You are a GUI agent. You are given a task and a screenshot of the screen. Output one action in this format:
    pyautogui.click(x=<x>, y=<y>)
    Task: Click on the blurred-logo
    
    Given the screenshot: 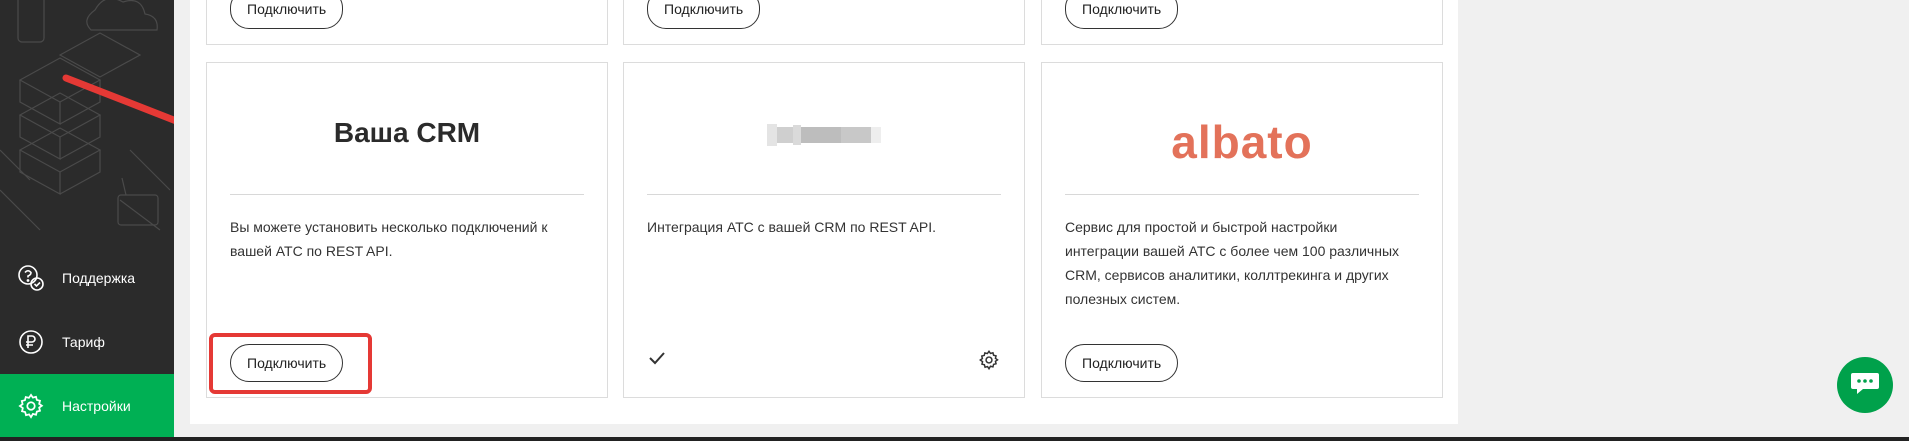 What is the action you would take?
    pyautogui.click(x=824, y=134)
    